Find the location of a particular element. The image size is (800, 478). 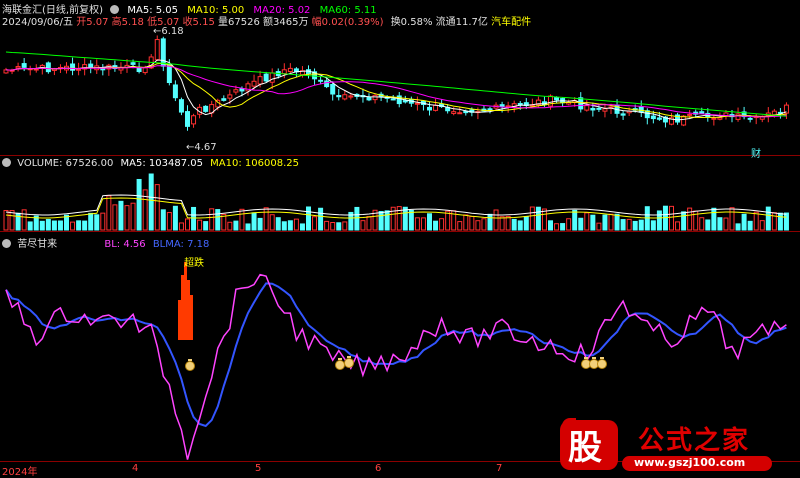

quote-sector: 汽车配件 is located at coordinates (511, 22).